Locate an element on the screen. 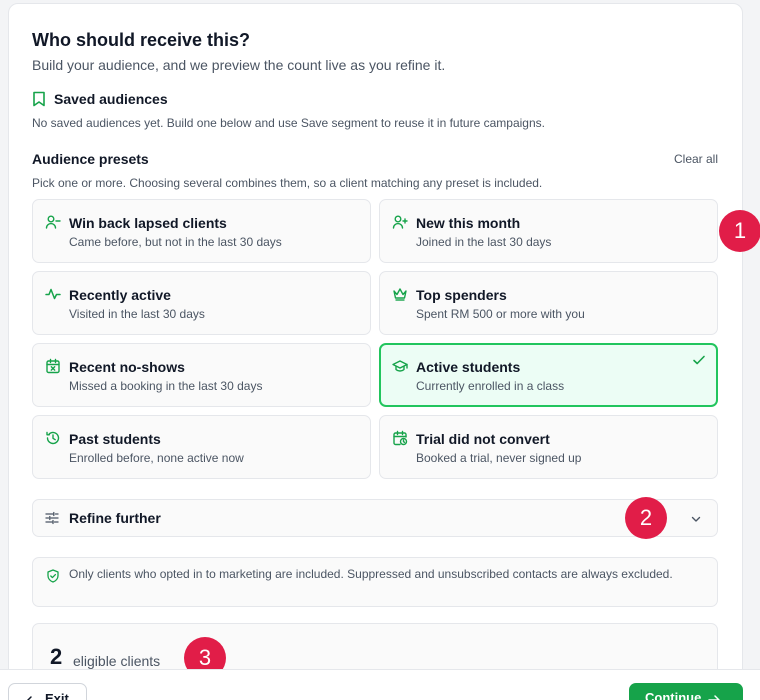 Image resolution: width=760 pixels, height=700 pixels. continue-label: Continue is located at coordinates (673, 695).